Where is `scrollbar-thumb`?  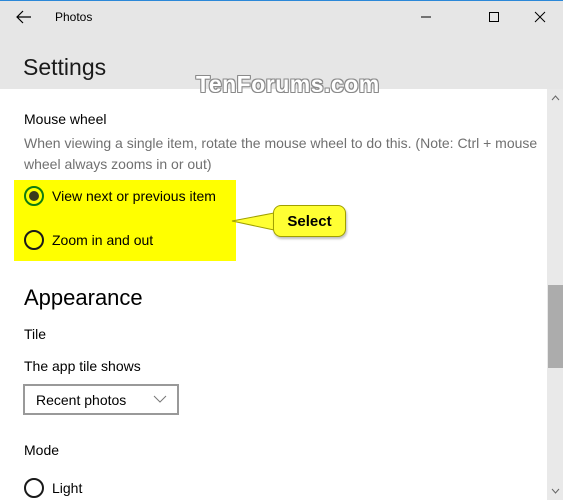
scrollbar-thumb is located at coordinates (555, 326).